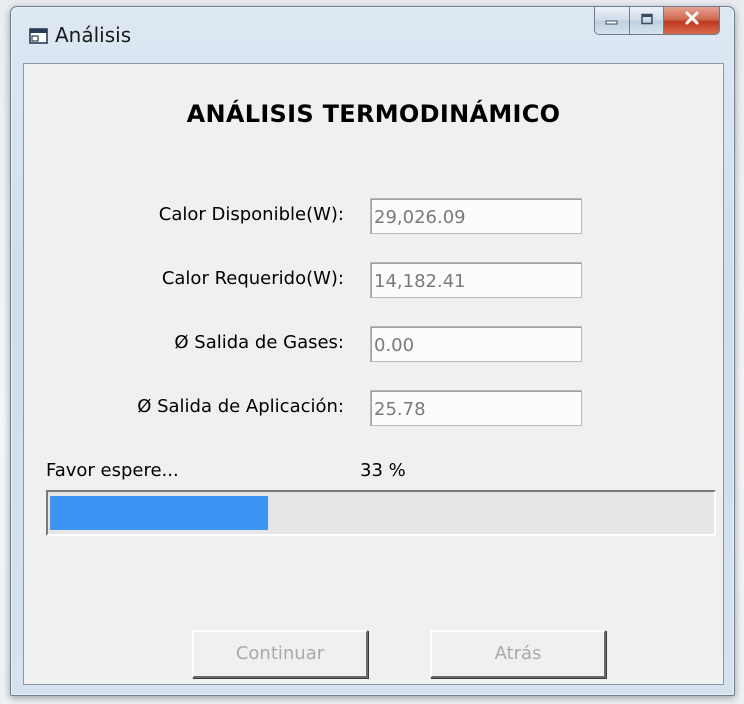  What do you see at coordinates (372, 35) in the screenshot?
I see `title-bar: Análisis` at bounding box center [372, 35].